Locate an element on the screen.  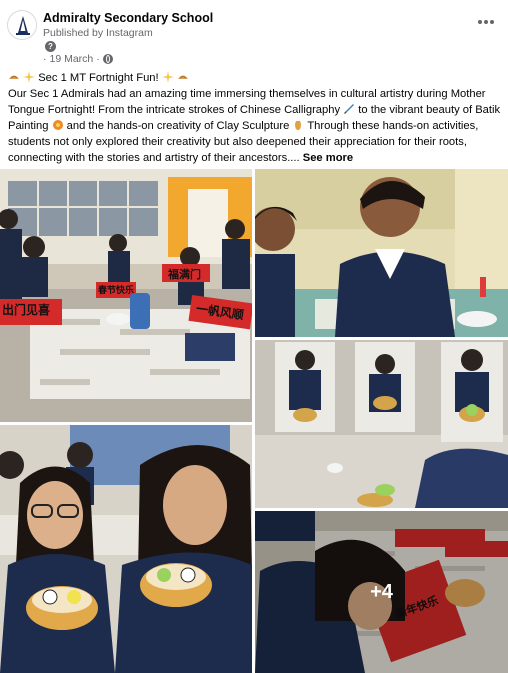
post-meta: · 19 March · is located at coordinates (78, 59).